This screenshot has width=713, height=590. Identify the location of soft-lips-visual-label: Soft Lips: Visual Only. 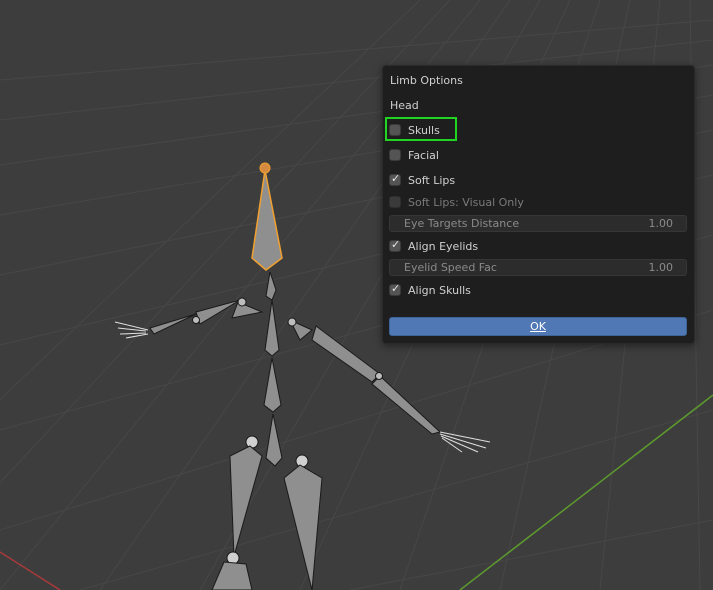
(466, 202).